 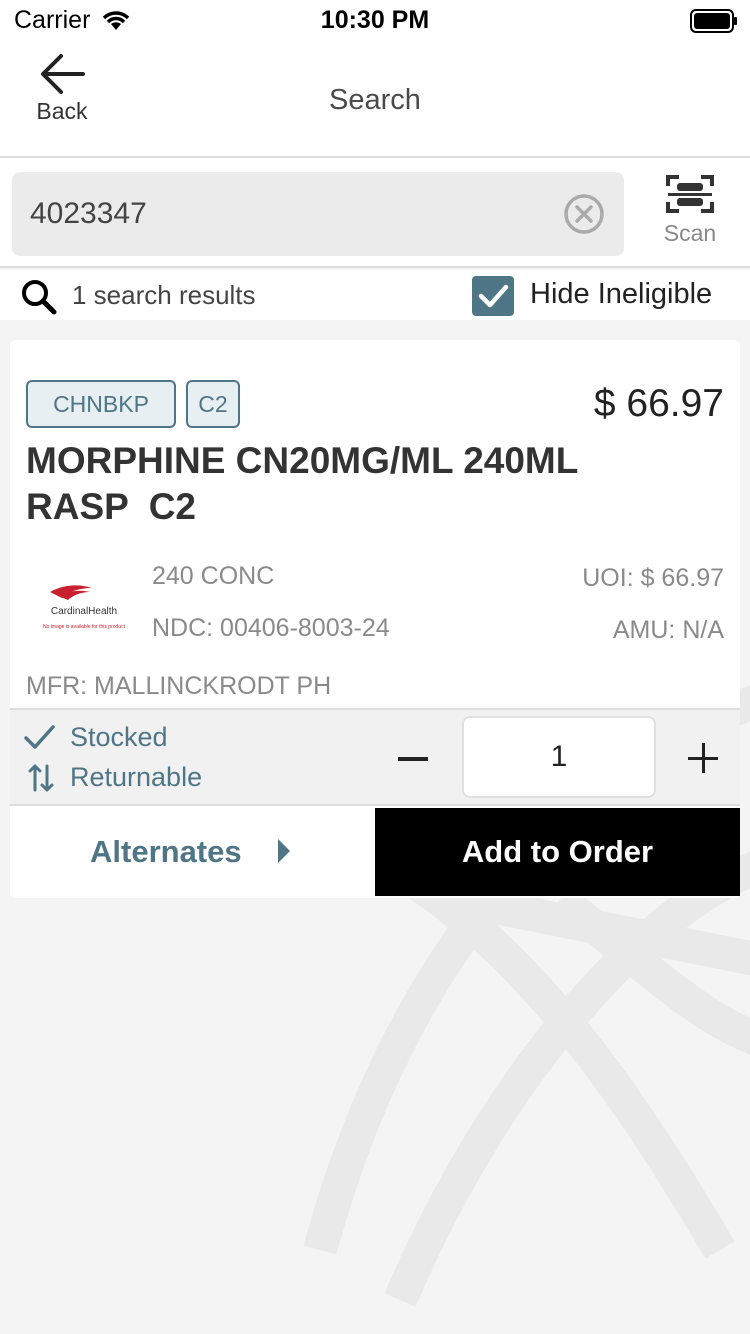 What do you see at coordinates (136, 777) in the screenshot?
I see `returnable-label: Returnable` at bounding box center [136, 777].